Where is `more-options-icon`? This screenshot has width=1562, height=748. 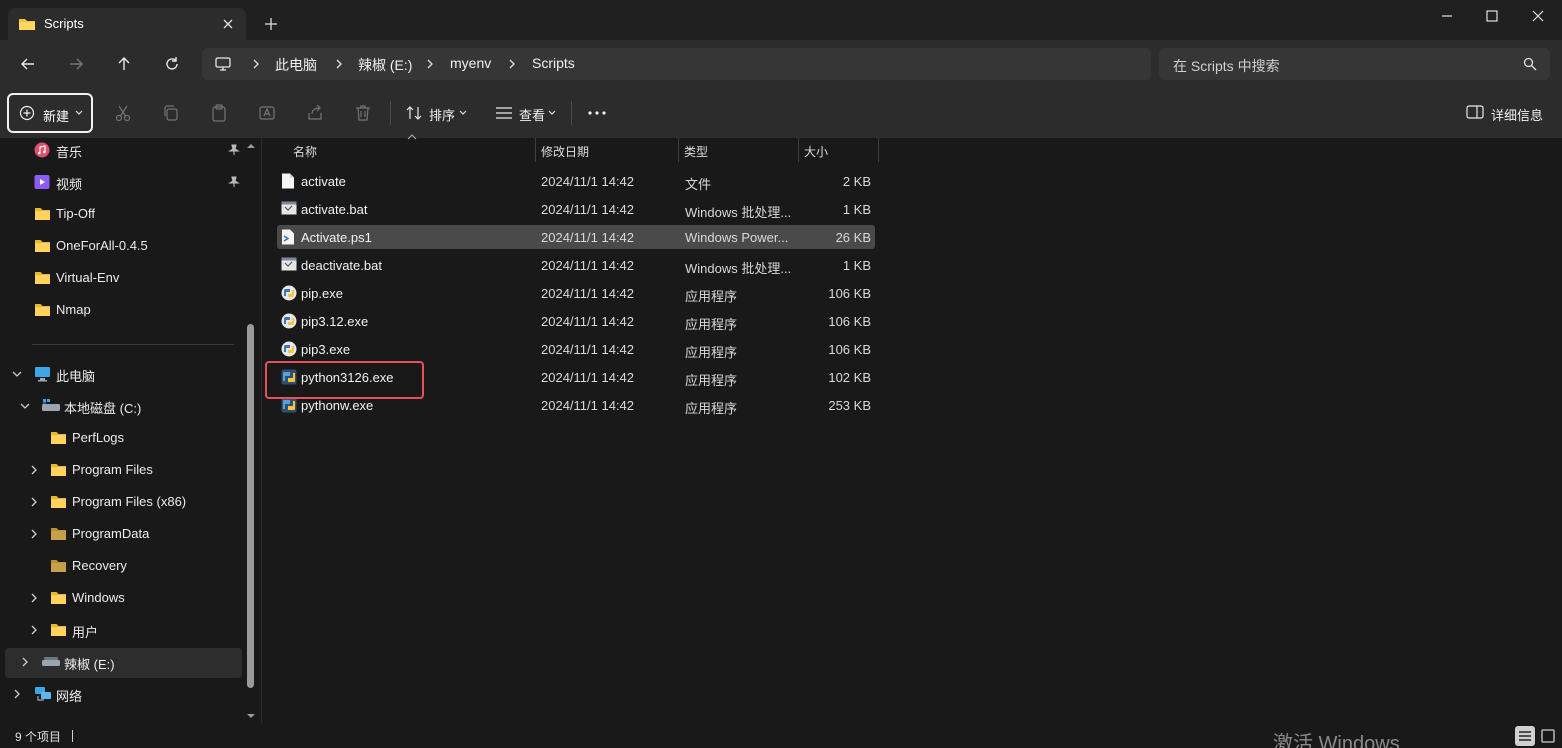 more-options-icon is located at coordinates (597, 113).